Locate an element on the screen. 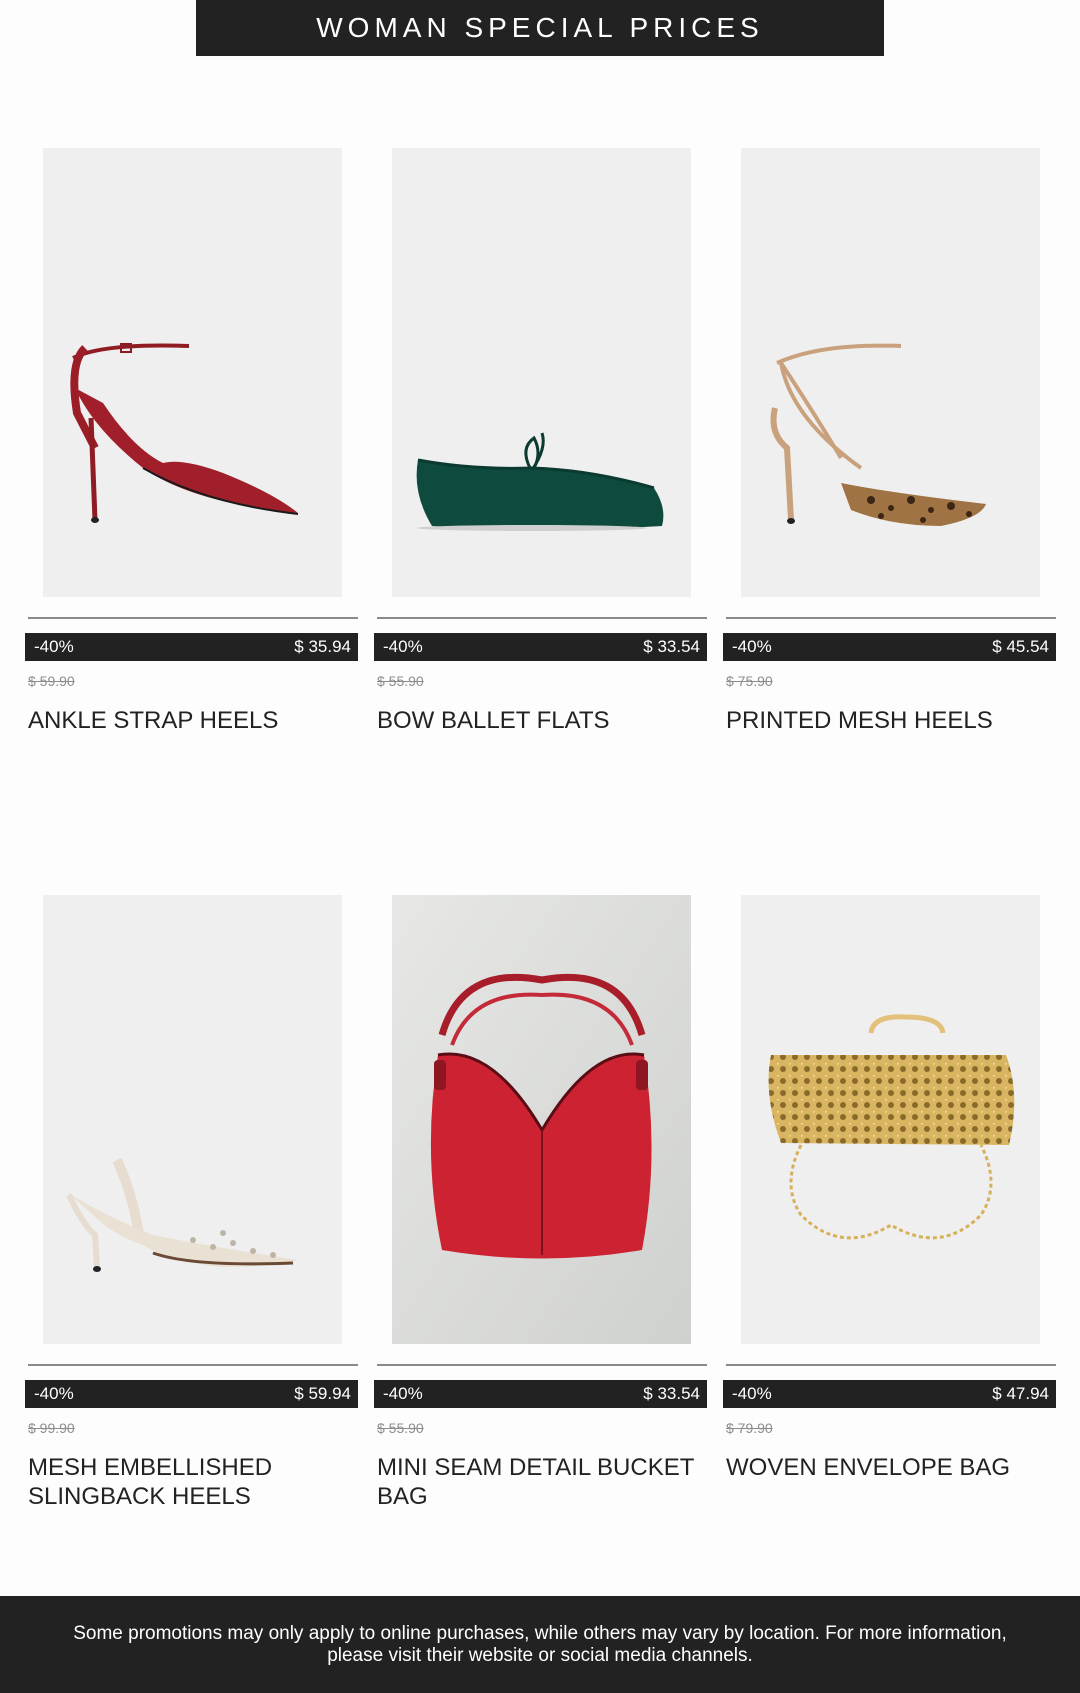 This screenshot has width=1080, height=1693. cream-slingback-image is located at coordinates (192, 1119).